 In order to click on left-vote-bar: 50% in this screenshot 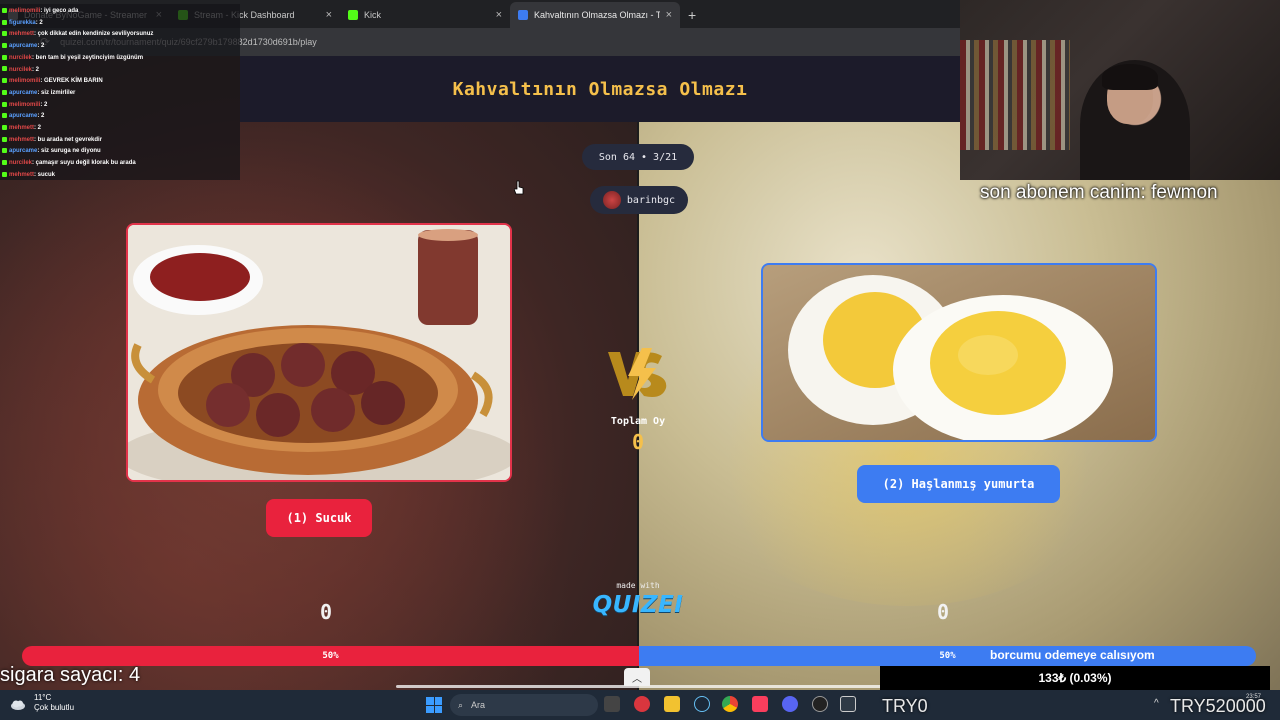, I will do `click(330, 656)`.